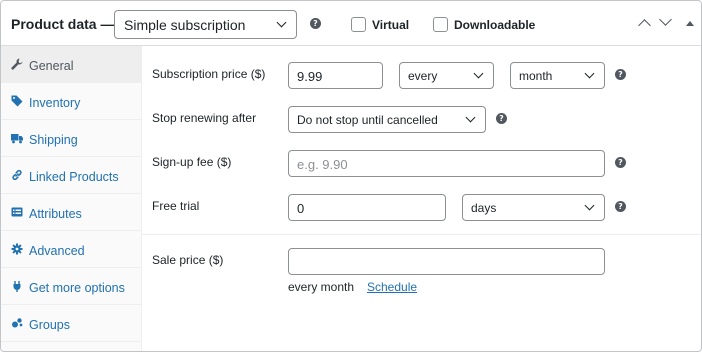 This screenshot has width=702, height=352. Describe the element at coordinates (367, 120) in the screenshot. I see `subscription-length-value: Do not stop until cancelled` at that location.